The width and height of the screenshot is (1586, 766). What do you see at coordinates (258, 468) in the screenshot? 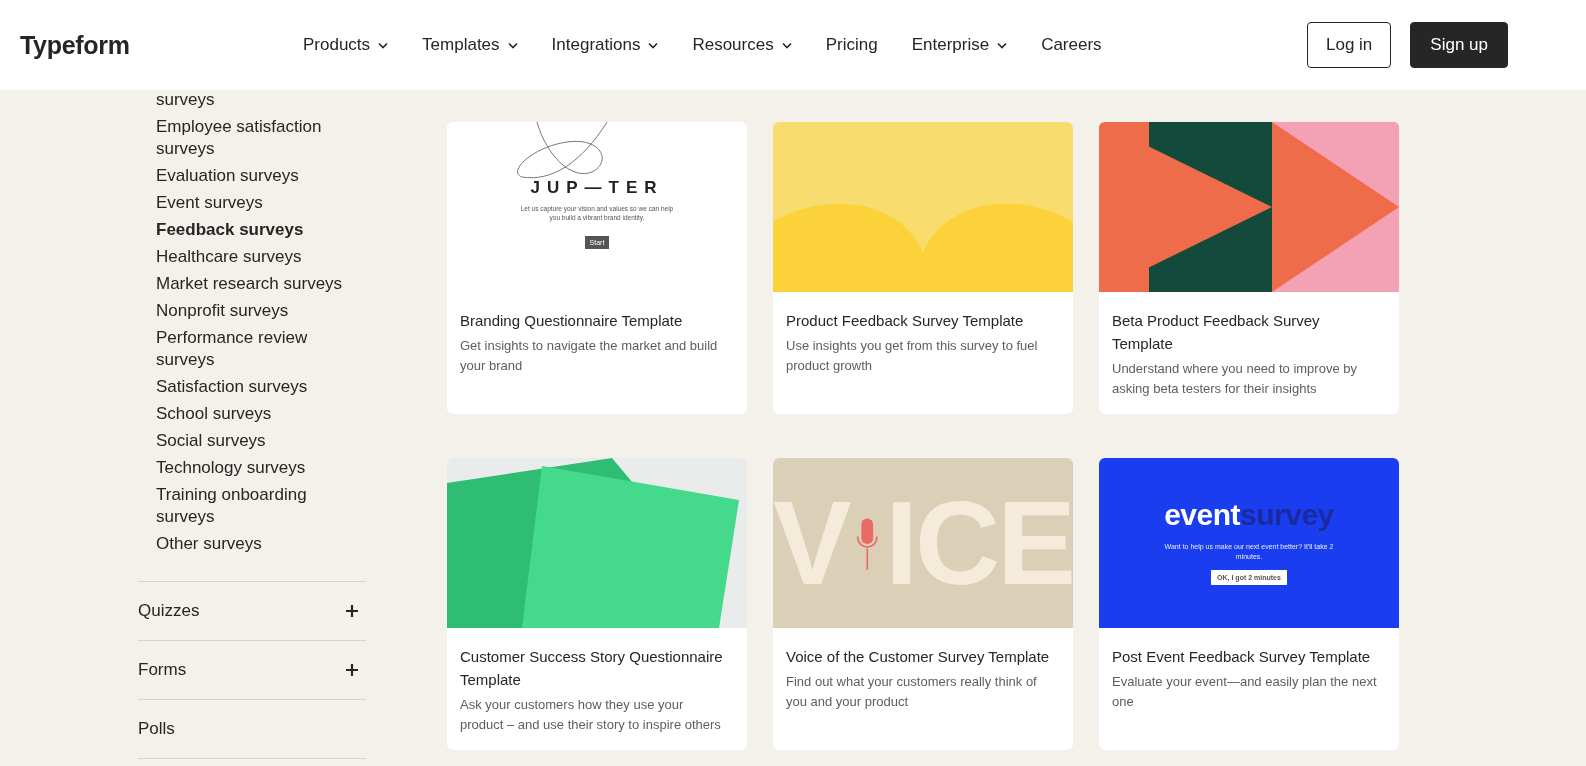
I see `sidebar-item: Technology surveys` at bounding box center [258, 468].